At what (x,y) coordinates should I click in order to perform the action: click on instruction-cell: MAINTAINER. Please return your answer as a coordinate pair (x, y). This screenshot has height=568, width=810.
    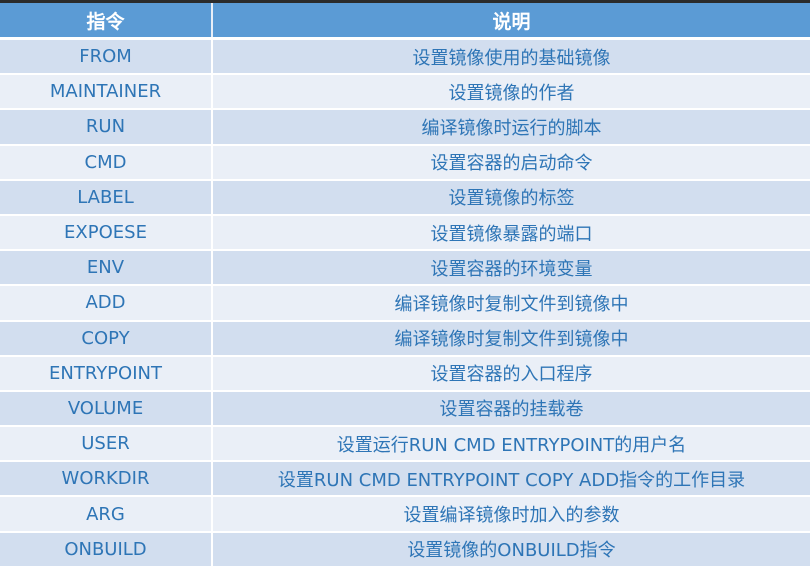
    Looking at the image, I should click on (106, 92).